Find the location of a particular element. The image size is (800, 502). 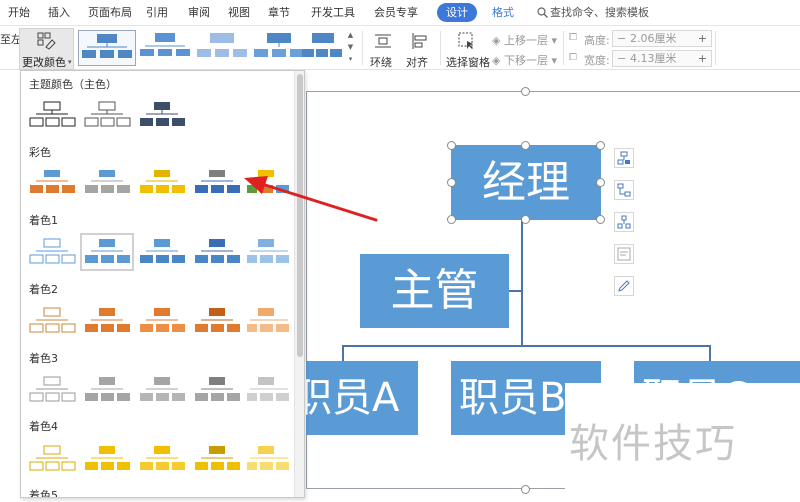

org-node-manager: 经理 is located at coordinates (526, 182).